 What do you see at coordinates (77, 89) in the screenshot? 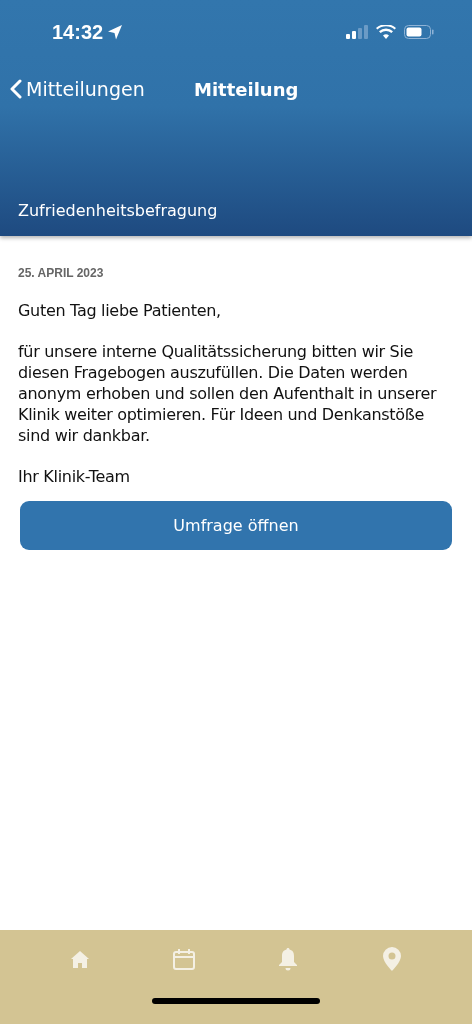
I see `back-button: Mitteilungen` at bounding box center [77, 89].